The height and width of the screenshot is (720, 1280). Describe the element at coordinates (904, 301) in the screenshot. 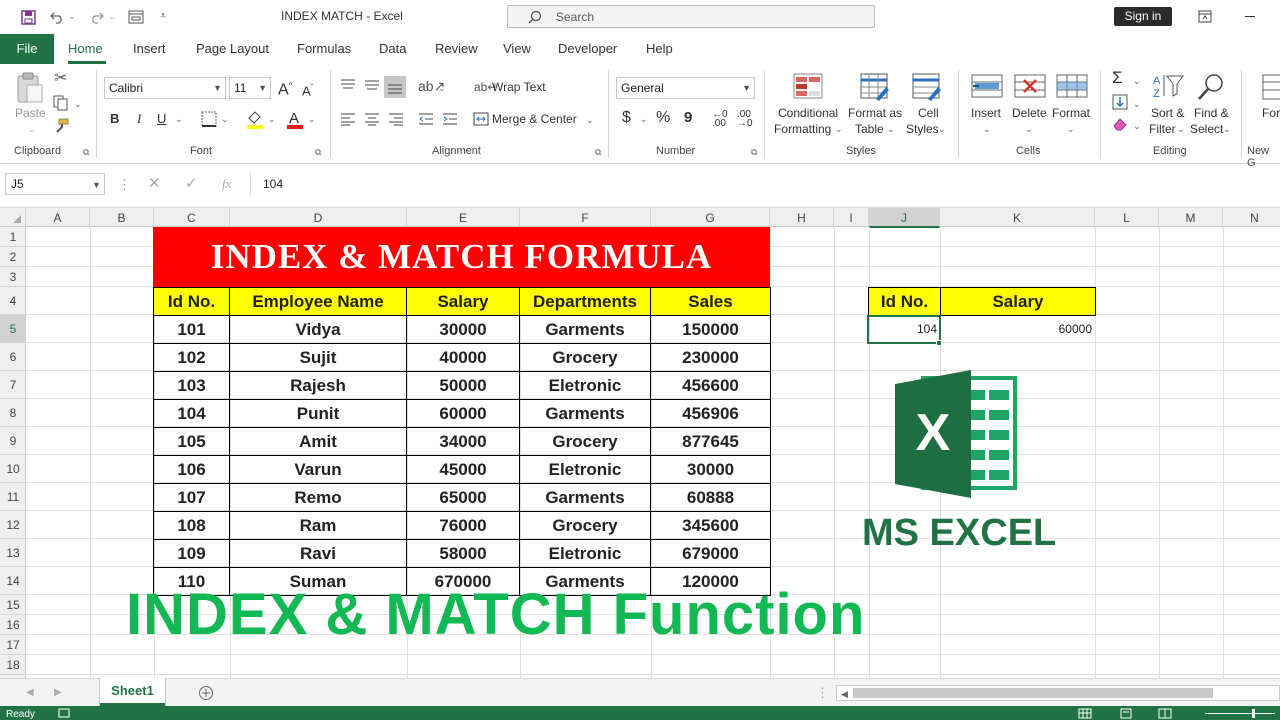

I see `lookup-header-id: Id No.` at that location.